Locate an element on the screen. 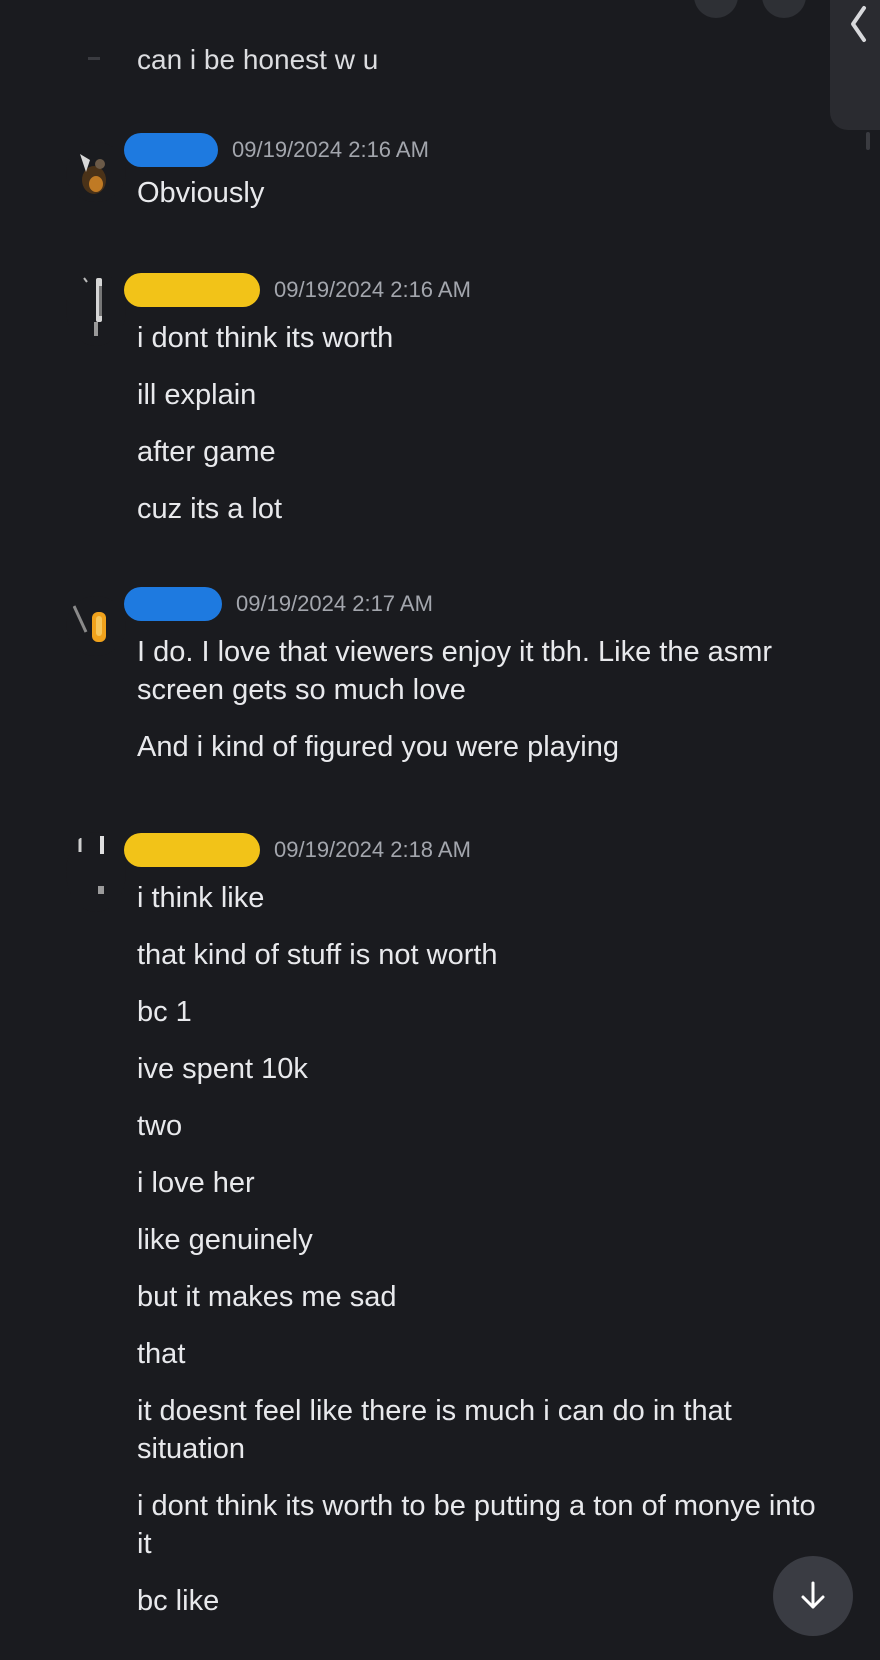  message-line: bc 1 is located at coordinates (164, 1012).